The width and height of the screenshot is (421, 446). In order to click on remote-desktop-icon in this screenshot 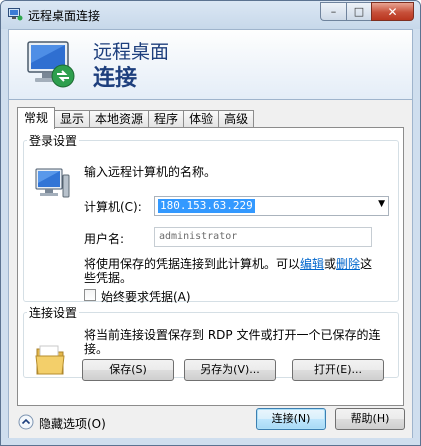, I will do `click(51, 64)`.